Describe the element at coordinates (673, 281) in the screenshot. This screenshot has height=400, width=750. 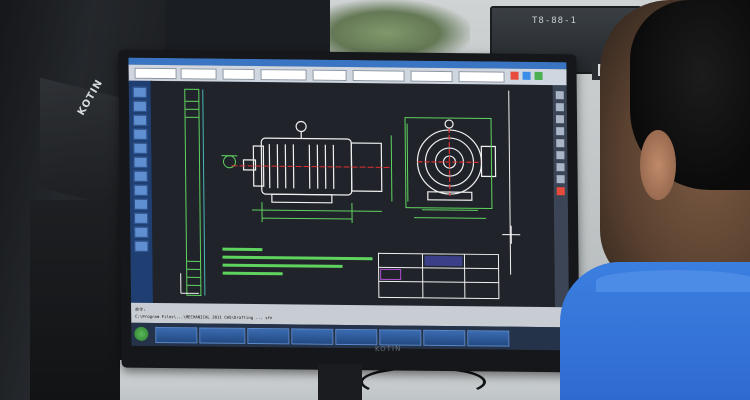
I see `person-shirt-collar` at that location.